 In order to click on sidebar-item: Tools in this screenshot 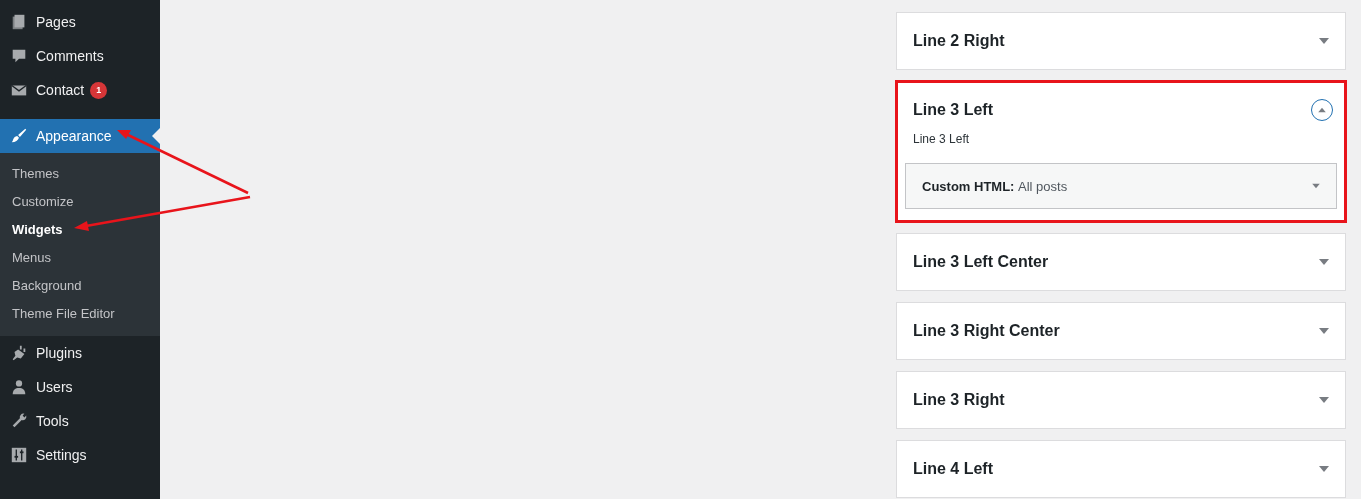, I will do `click(80, 421)`.